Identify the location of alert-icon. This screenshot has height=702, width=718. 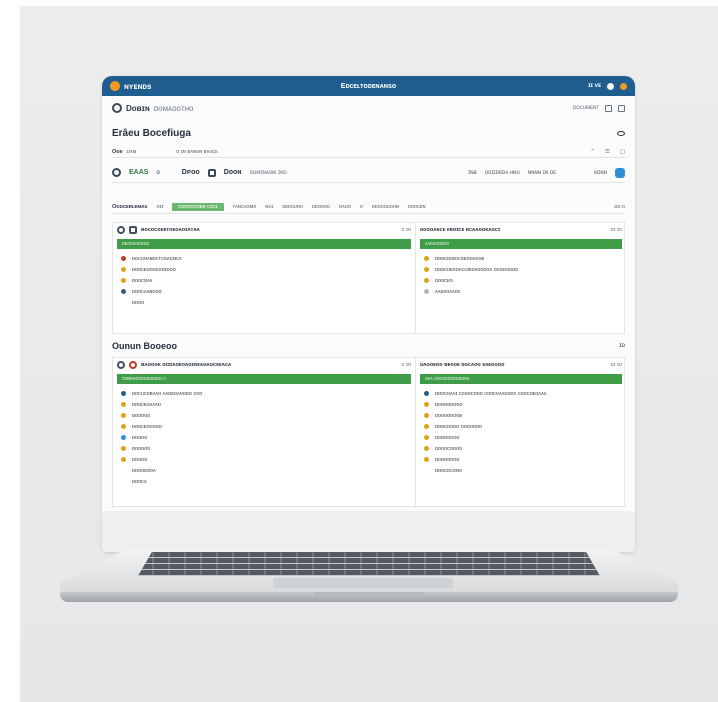
(133, 365).